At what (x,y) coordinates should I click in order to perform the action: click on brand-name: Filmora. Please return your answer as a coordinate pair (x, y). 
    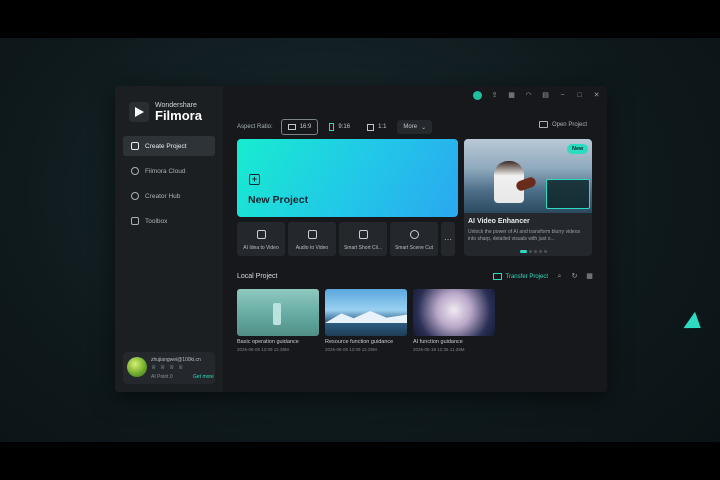
    Looking at the image, I should click on (178, 115).